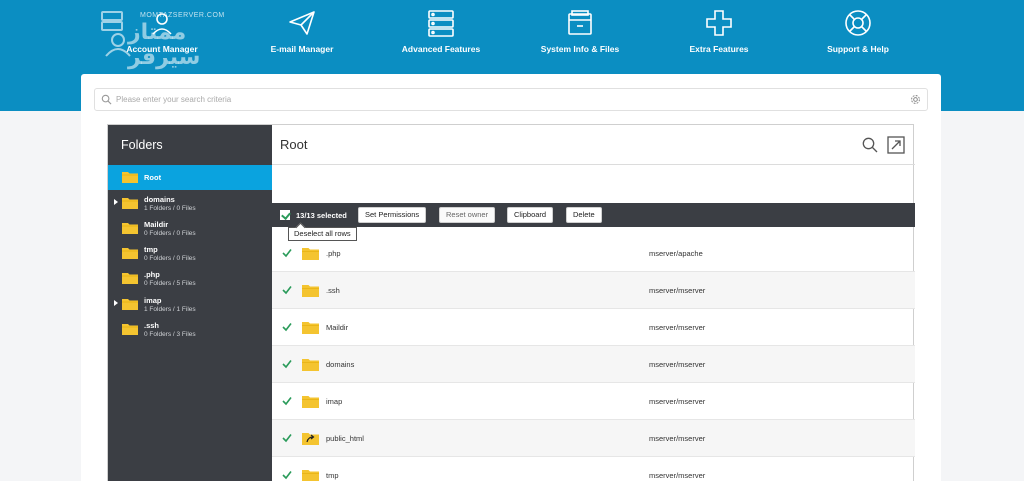 This screenshot has height=481, width=1024. I want to click on symlink-folder-icon, so click(310, 439).